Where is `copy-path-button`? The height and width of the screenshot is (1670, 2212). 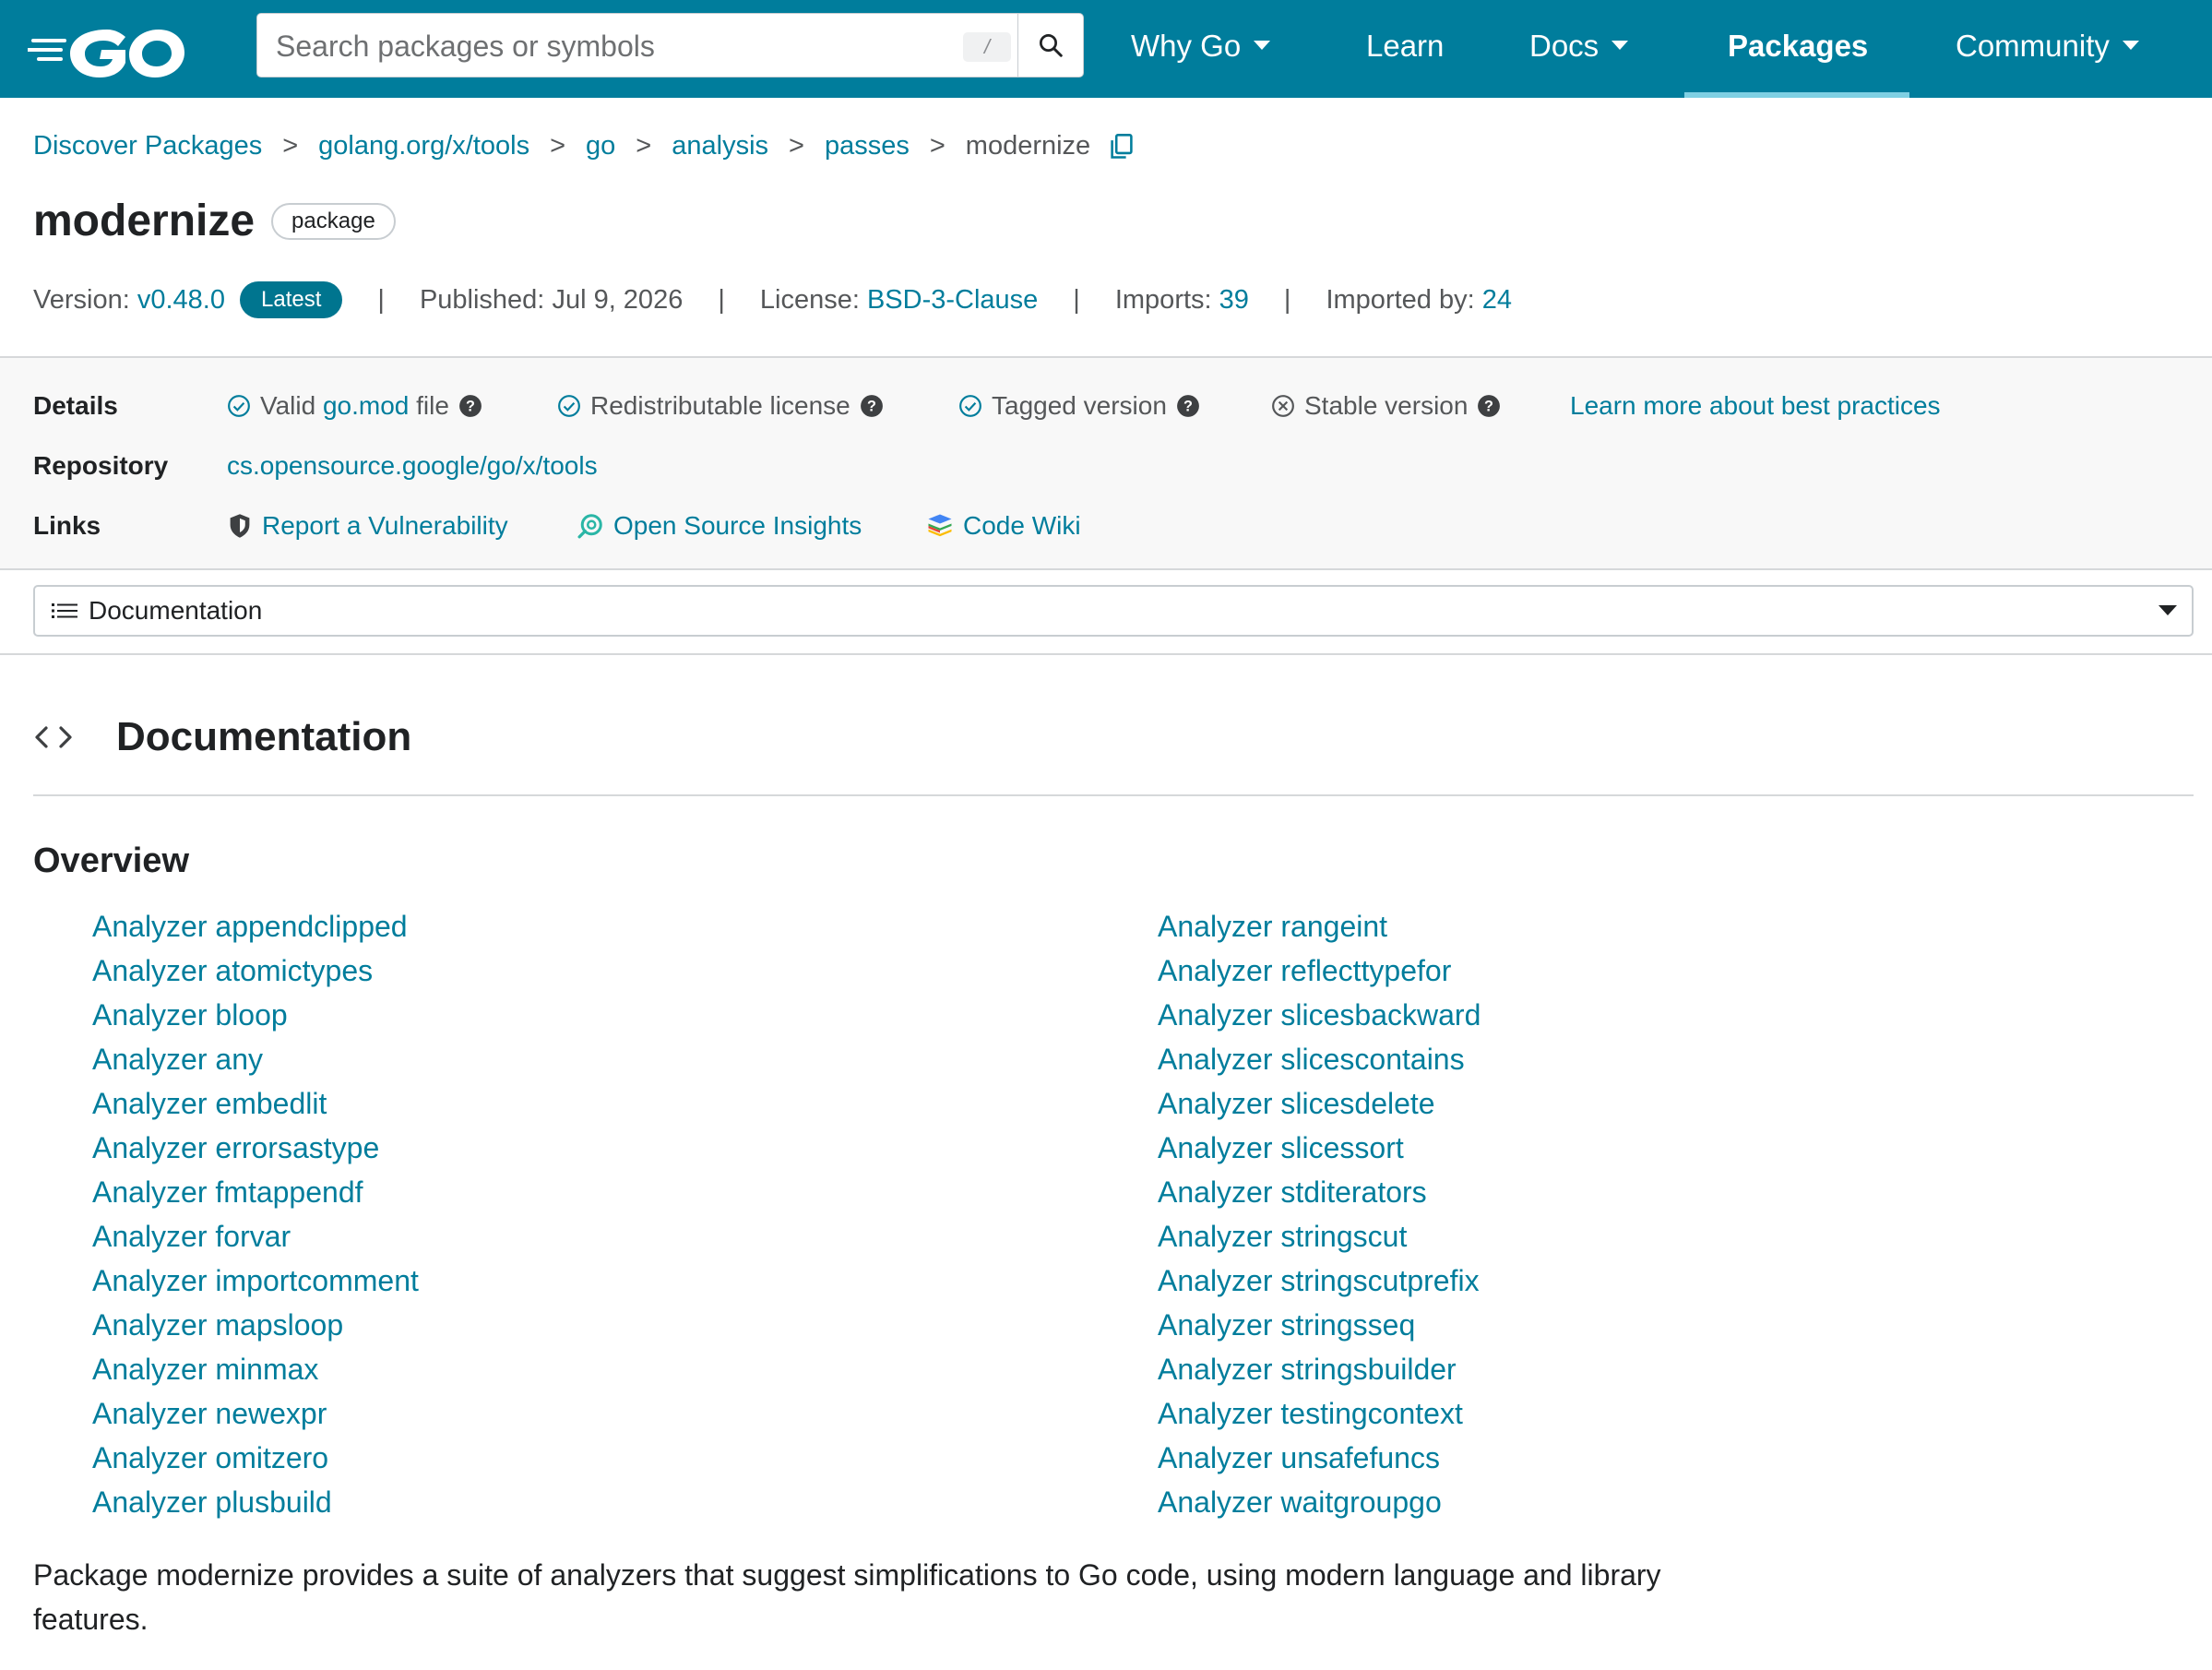
copy-path-button is located at coordinates (1122, 147).